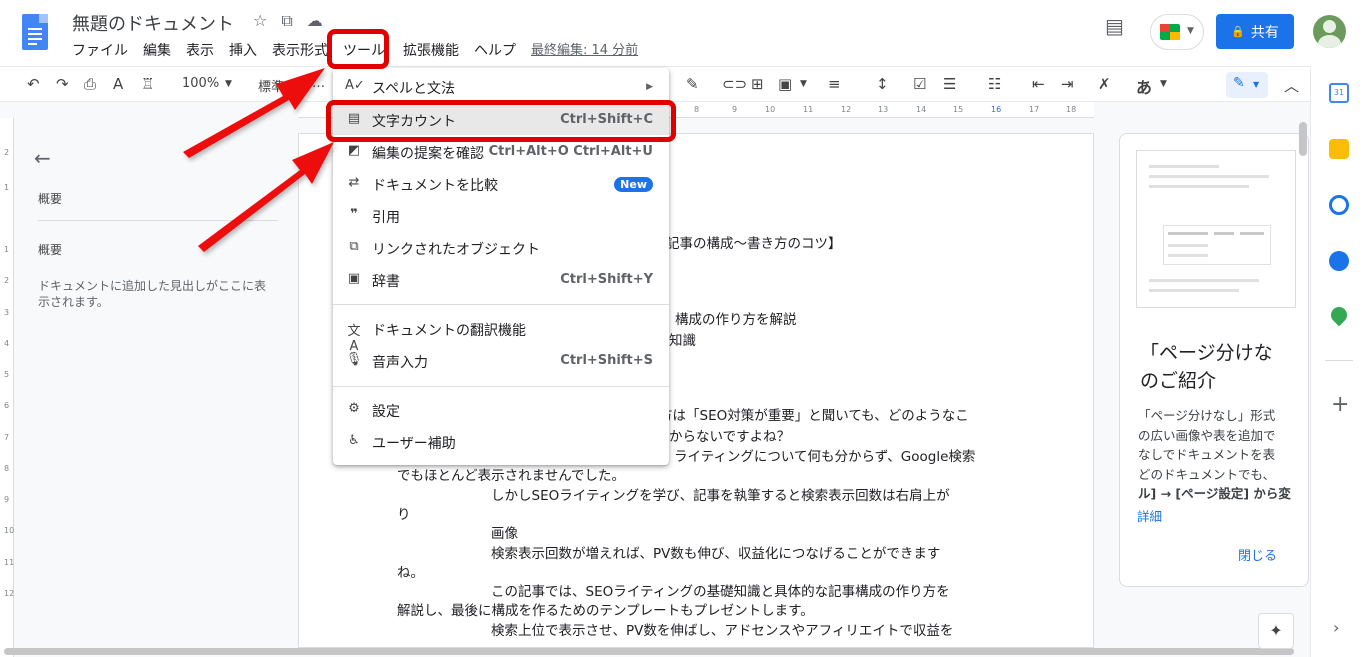 This screenshot has width=1366, height=657. What do you see at coordinates (404, 515) in the screenshot?
I see `doc-line: り` at bounding box center [404, 515].